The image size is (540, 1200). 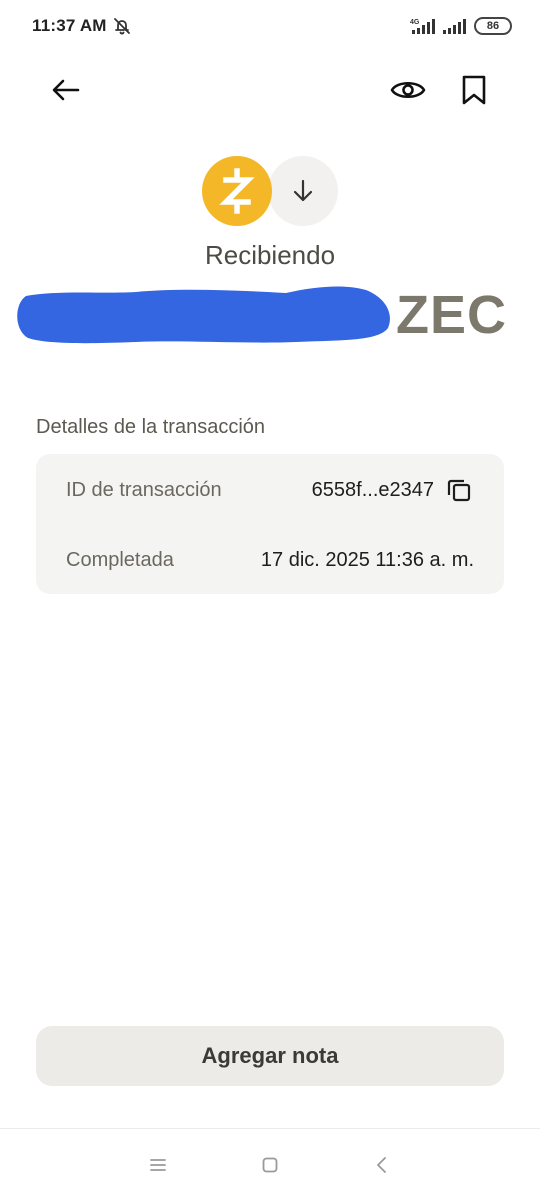 I want to click on network-type-label: 4G, so click(x=415, y=22).